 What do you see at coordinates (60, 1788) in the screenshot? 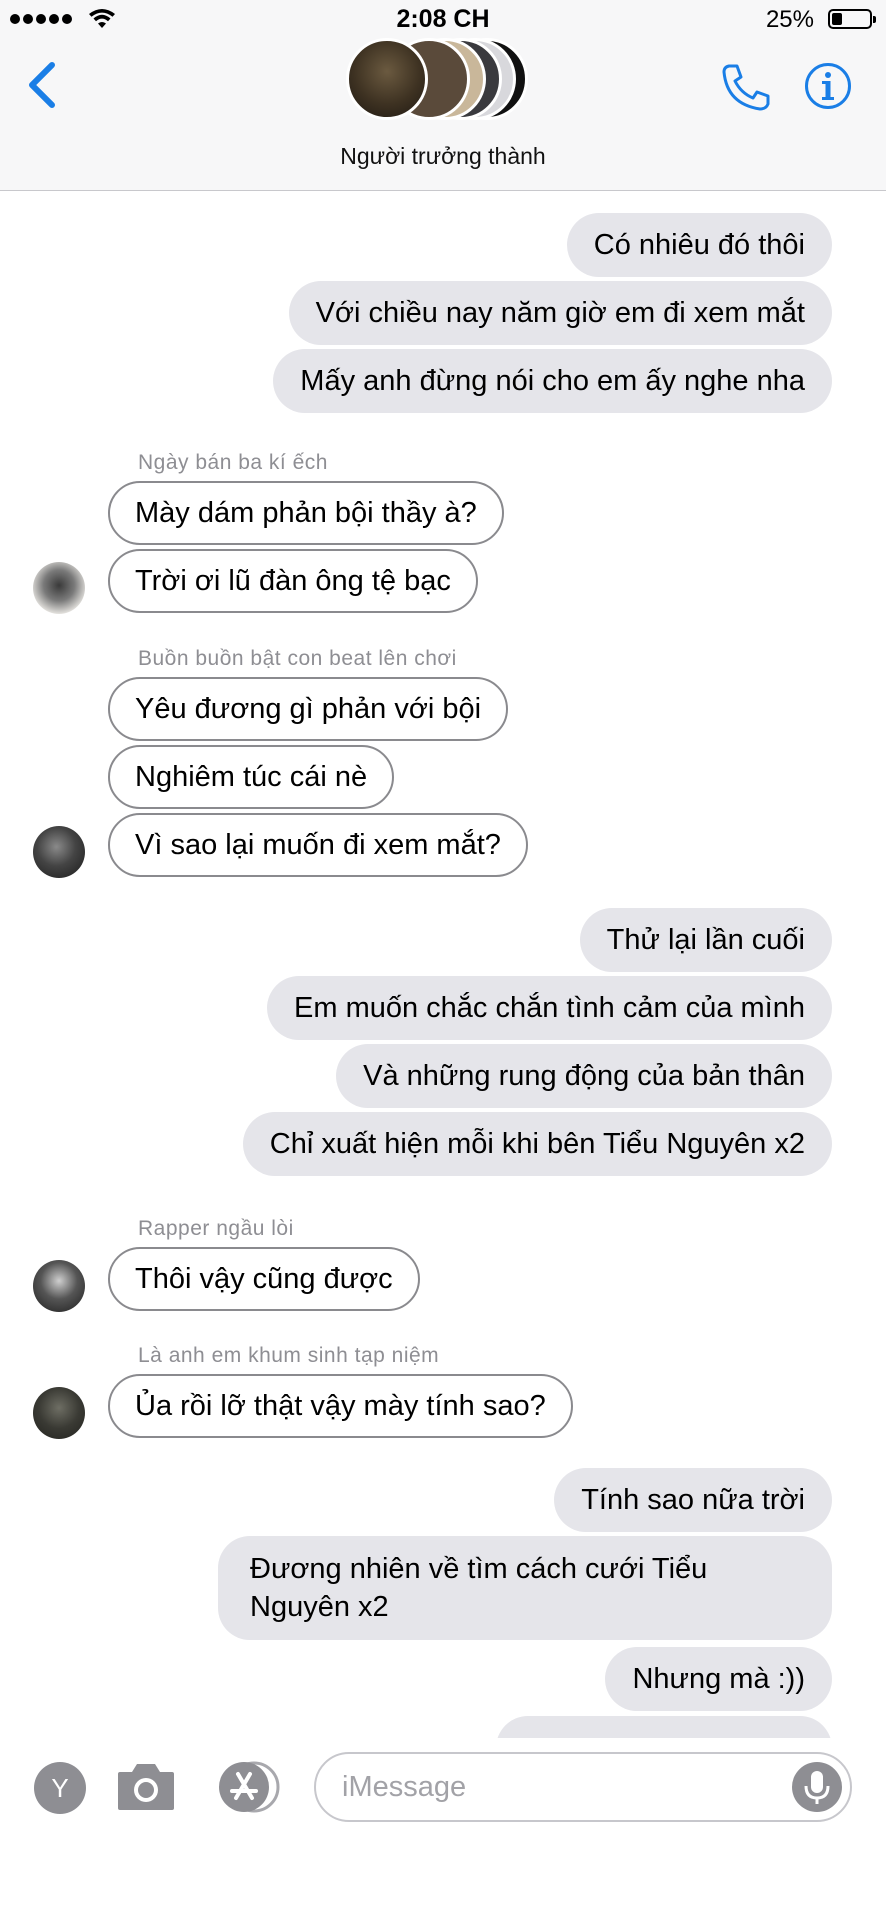
I see `apps-button: Y` at bounding box center [60, 1788].